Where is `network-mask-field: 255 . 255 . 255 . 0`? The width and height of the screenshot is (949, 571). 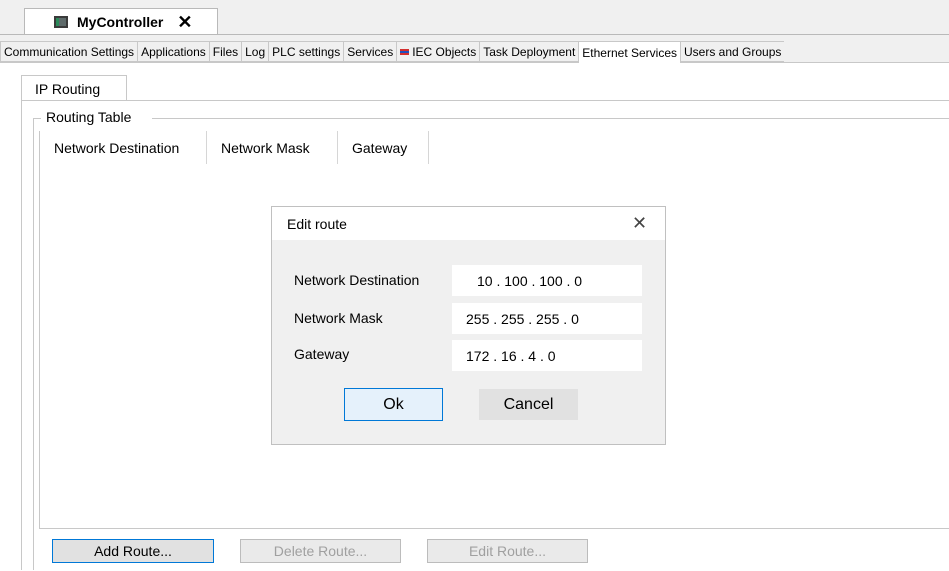 network-mask-field: 255 . 255 . 255 . 0 is located at coordinates (547, 318).